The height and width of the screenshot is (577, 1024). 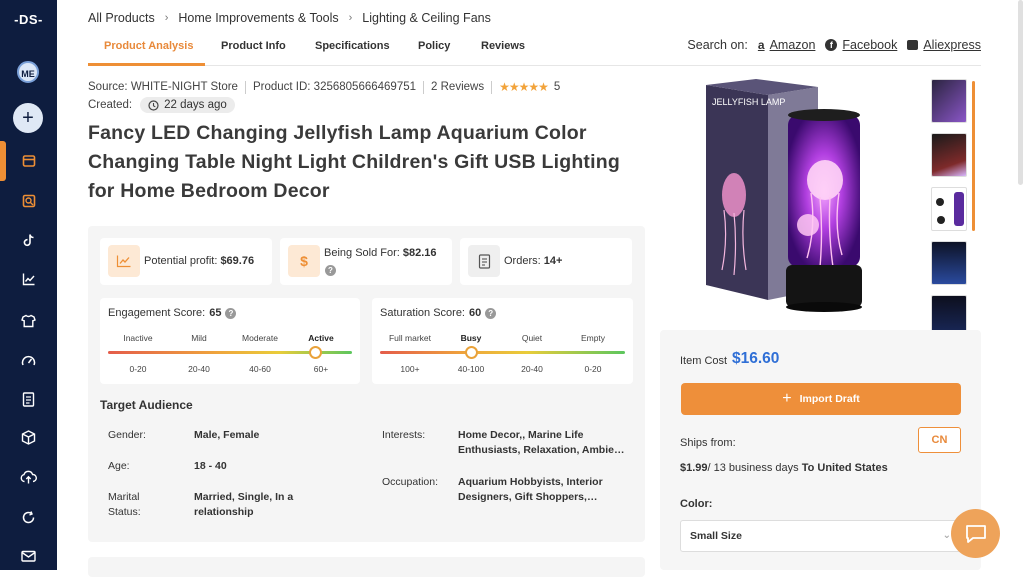 I want to click on orders-label: Orders:, so click(x=522, y=261).